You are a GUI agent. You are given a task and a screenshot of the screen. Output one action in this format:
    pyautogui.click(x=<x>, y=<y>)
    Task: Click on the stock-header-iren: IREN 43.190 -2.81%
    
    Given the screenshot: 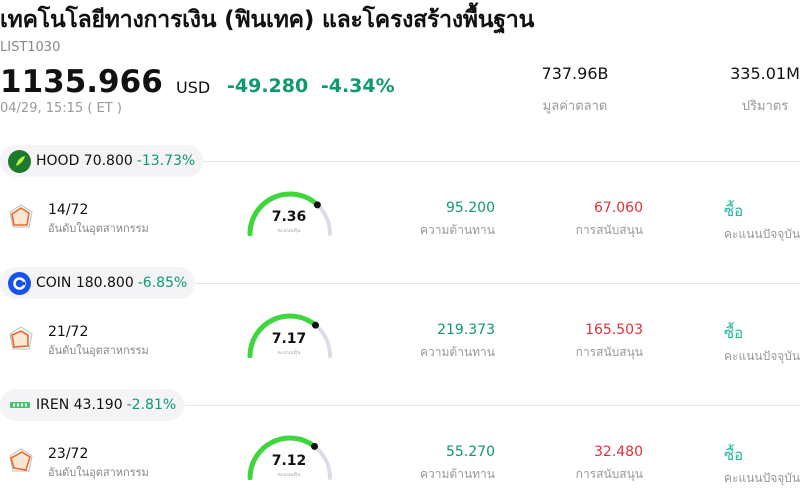 What is the action you would take?
    pyautogui.click(x=92, y=405)
    